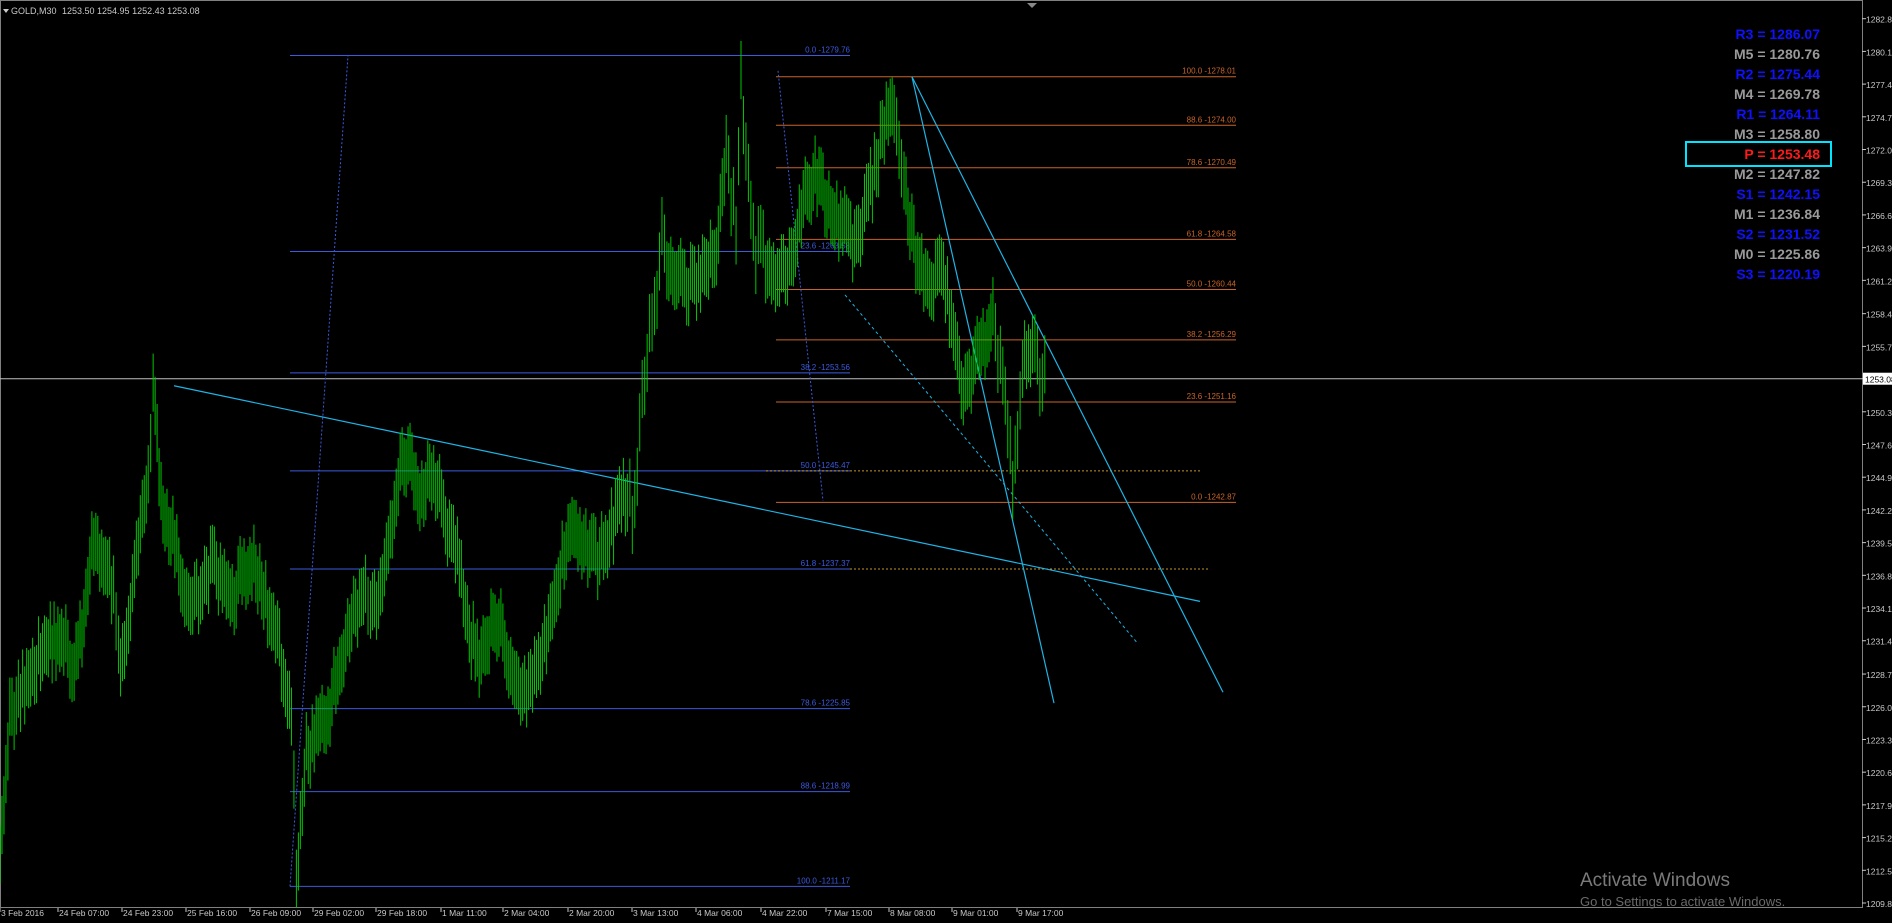  Describe the element at coordinates (276, 913) in the screenshot. I see `x-tick-label: 26 Feb 09:00` at that location.